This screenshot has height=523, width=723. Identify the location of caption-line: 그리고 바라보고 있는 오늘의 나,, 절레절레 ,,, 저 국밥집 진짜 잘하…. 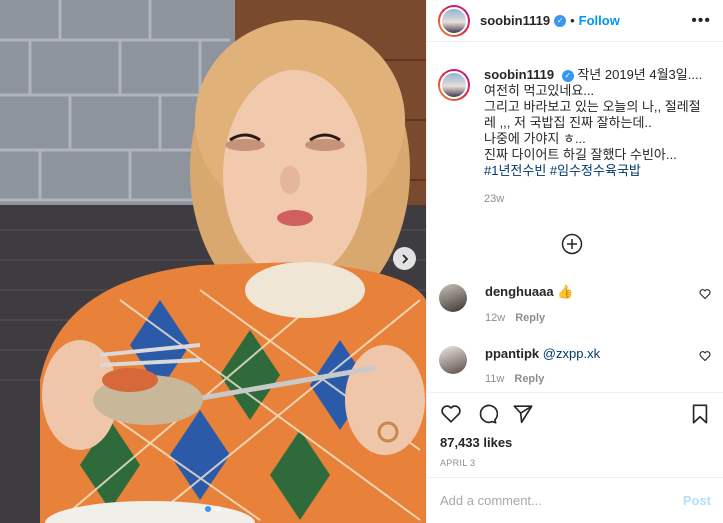
(592, 114).